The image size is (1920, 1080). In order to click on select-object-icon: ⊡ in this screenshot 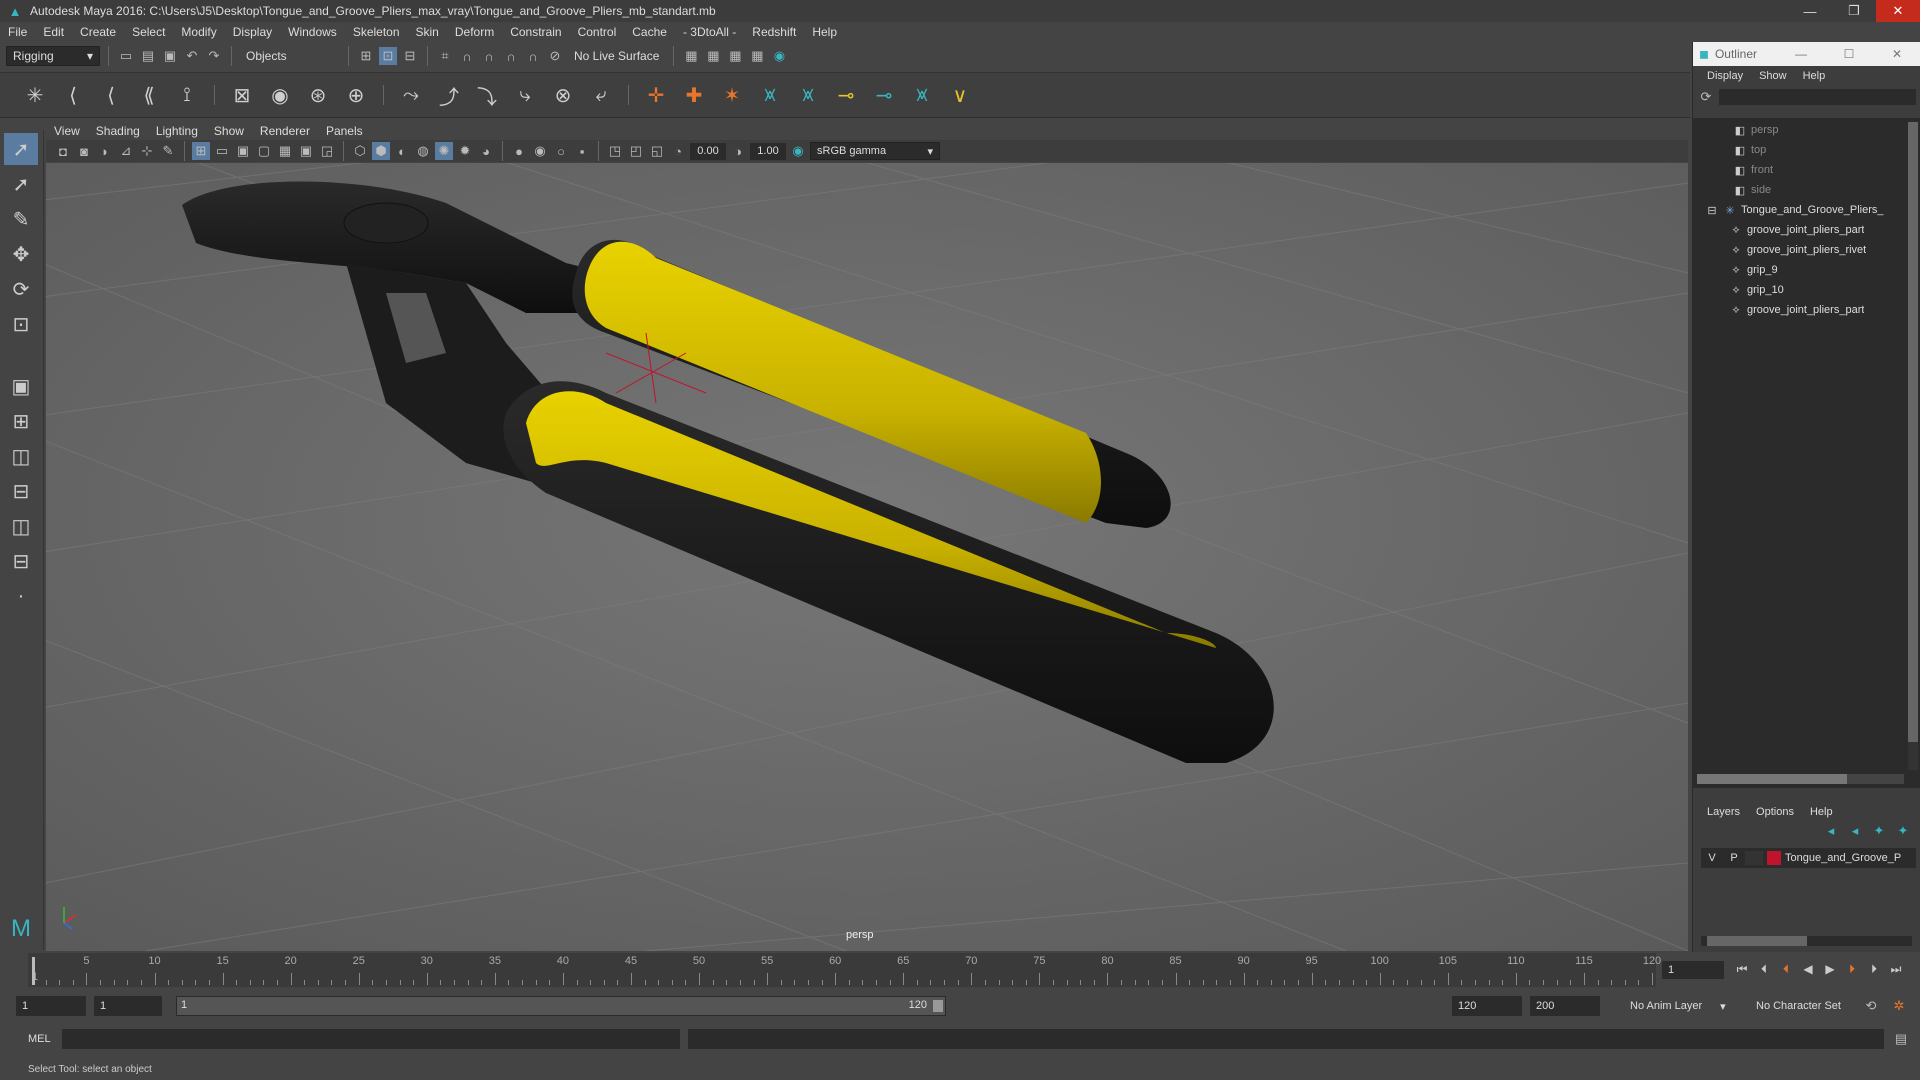, I will do `click(388, 56)`.